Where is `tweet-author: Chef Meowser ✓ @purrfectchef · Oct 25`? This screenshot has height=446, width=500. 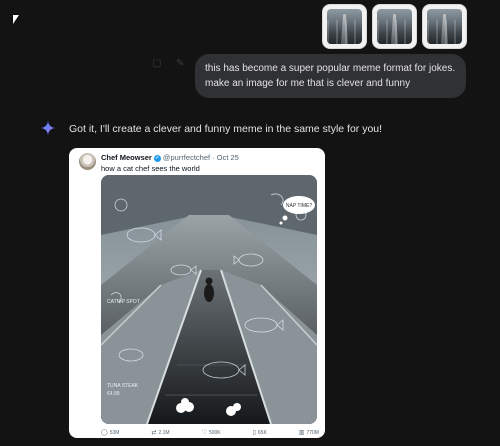 tweet-author: Chef Meowser ✓ @purrfectchef · Oct 25 is located at coordinates (170, 157).